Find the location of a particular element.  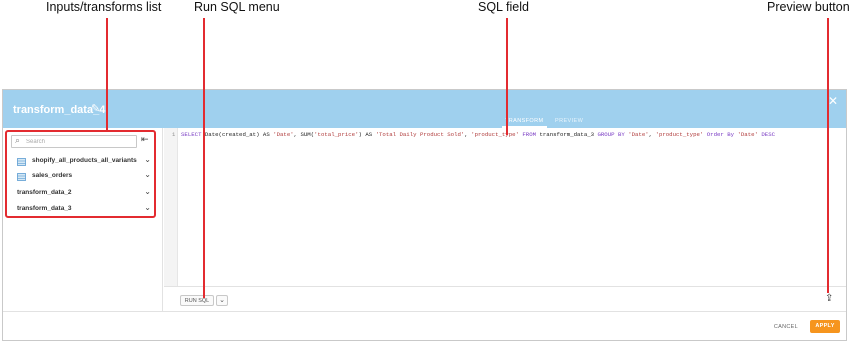

leader-inputs-list is located at coordinates (107, 74).